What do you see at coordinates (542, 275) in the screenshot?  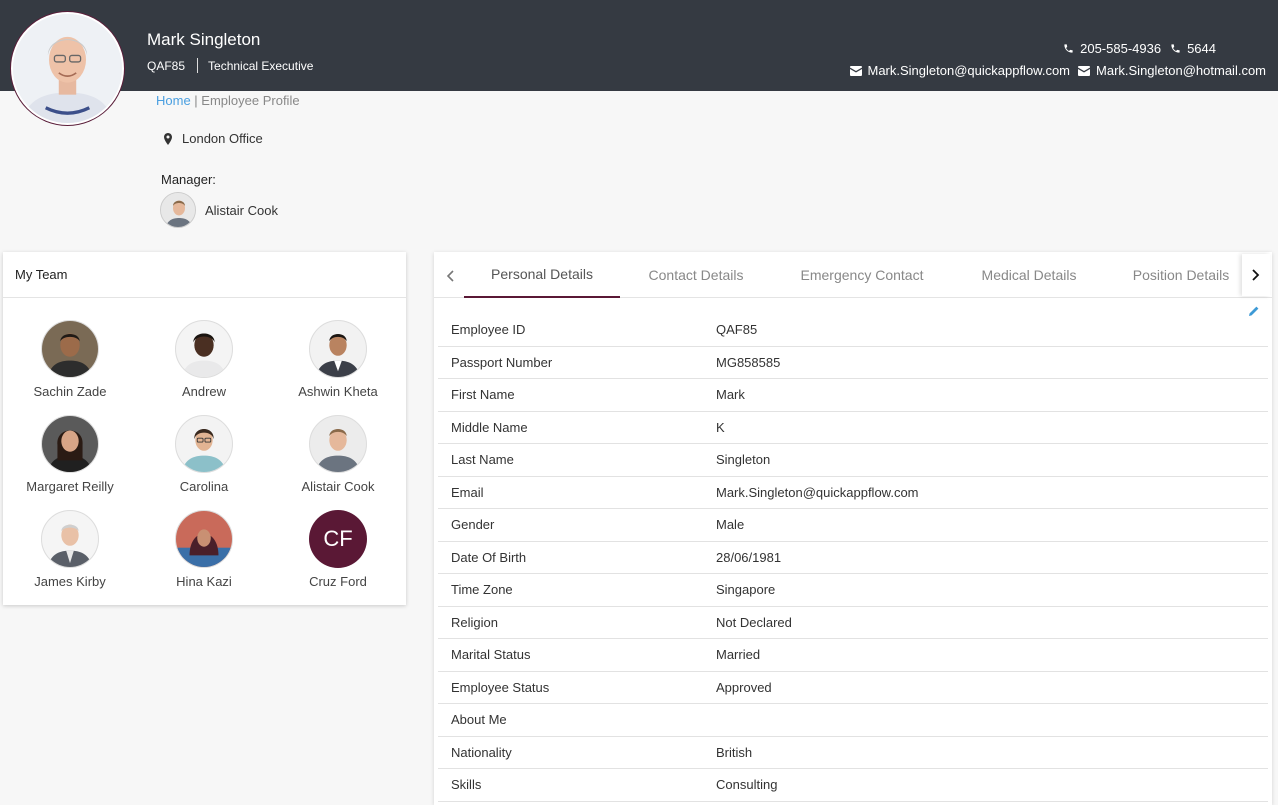 I see `tab-personal-details: Personal Details` at bounding box center [542, 275].